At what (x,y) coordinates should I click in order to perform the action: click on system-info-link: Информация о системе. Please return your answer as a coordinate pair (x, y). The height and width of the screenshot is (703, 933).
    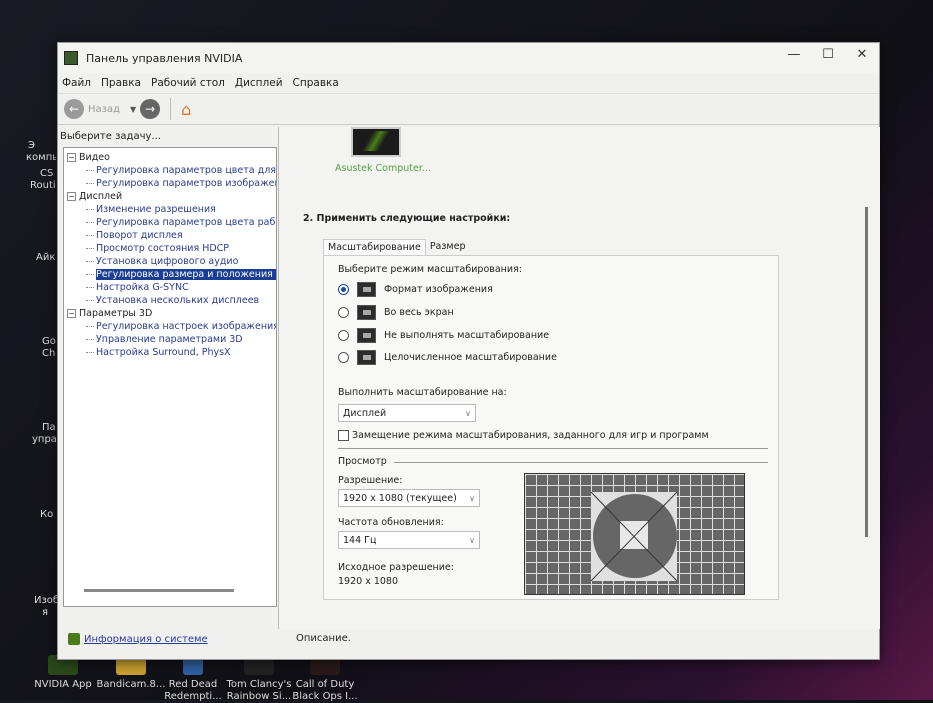
    Looking at the image, I should click on (138, 639).